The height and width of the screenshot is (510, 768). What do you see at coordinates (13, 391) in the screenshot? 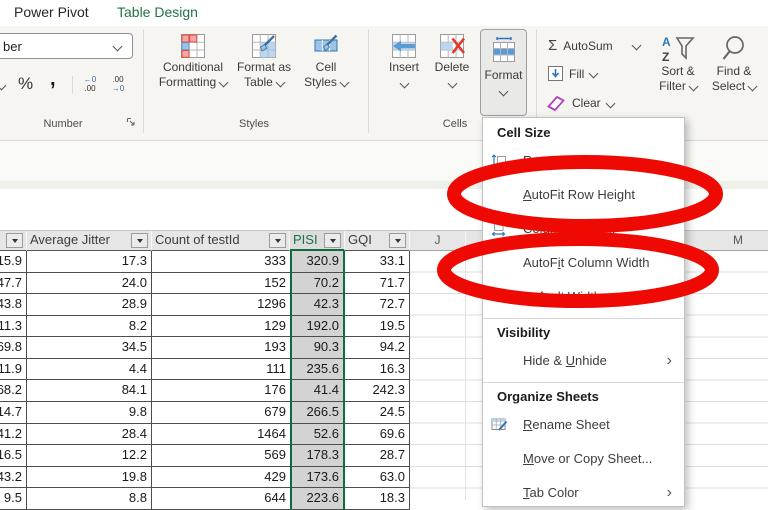
I see `table-cell: 68.2` at bounding box center [13, 391].